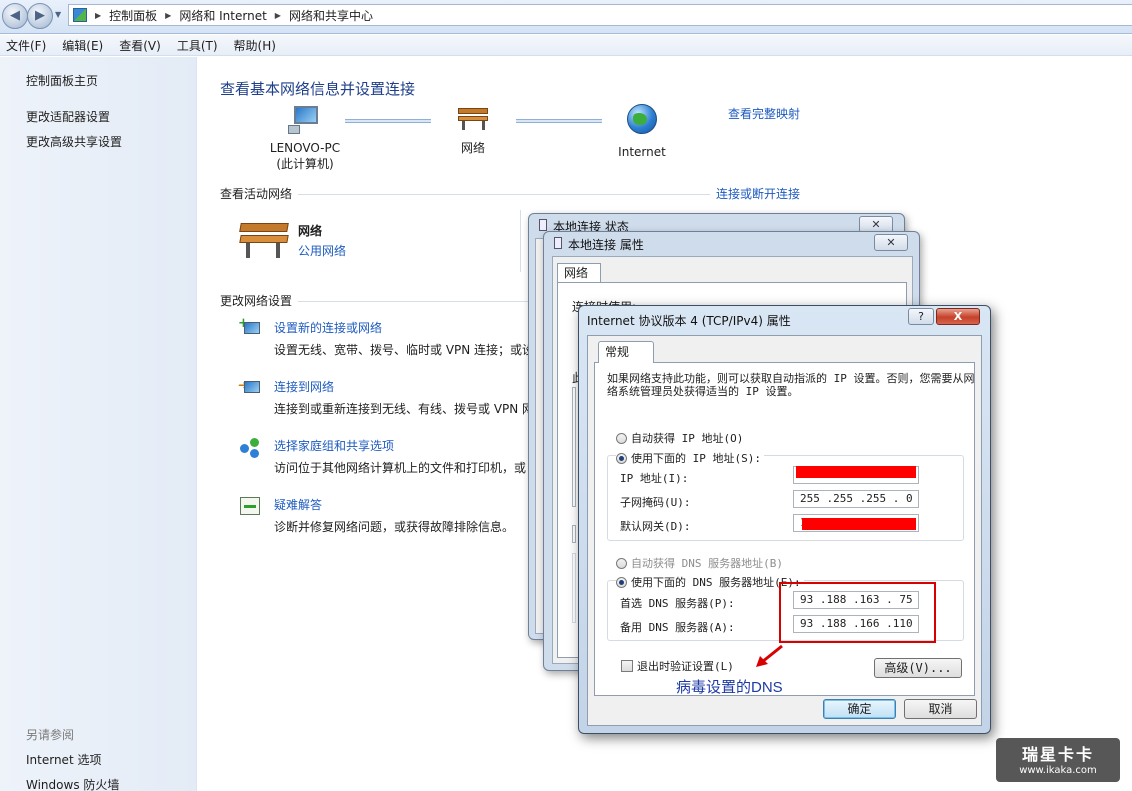 The width and height of the screenshot is (1132, 791). What do you see at coordinates (687, 438) in the screenshot?
I see `auto-ip-label: 自动获得 IP 地址(O)` at bounding box center [687, 438].